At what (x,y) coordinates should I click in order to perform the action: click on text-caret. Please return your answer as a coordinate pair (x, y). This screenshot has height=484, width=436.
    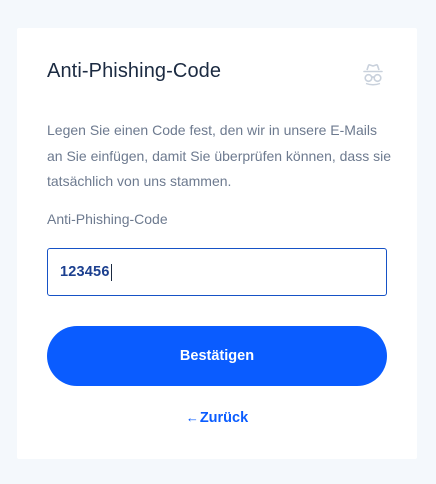
    Looking at the image, I should click on (111, 272).